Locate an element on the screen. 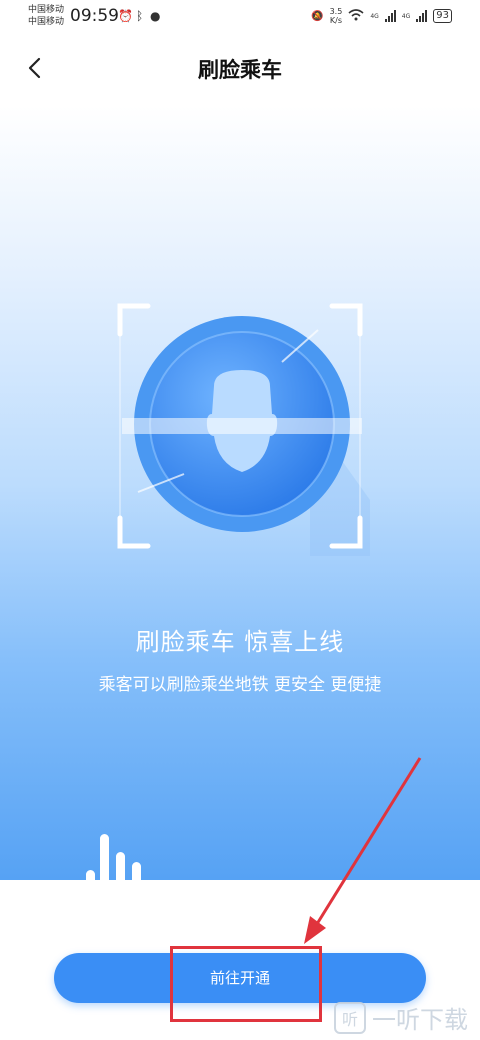 This screenshot has height=1040, width=480. annotation-arrow-icon is located at coordinates (365, 850).